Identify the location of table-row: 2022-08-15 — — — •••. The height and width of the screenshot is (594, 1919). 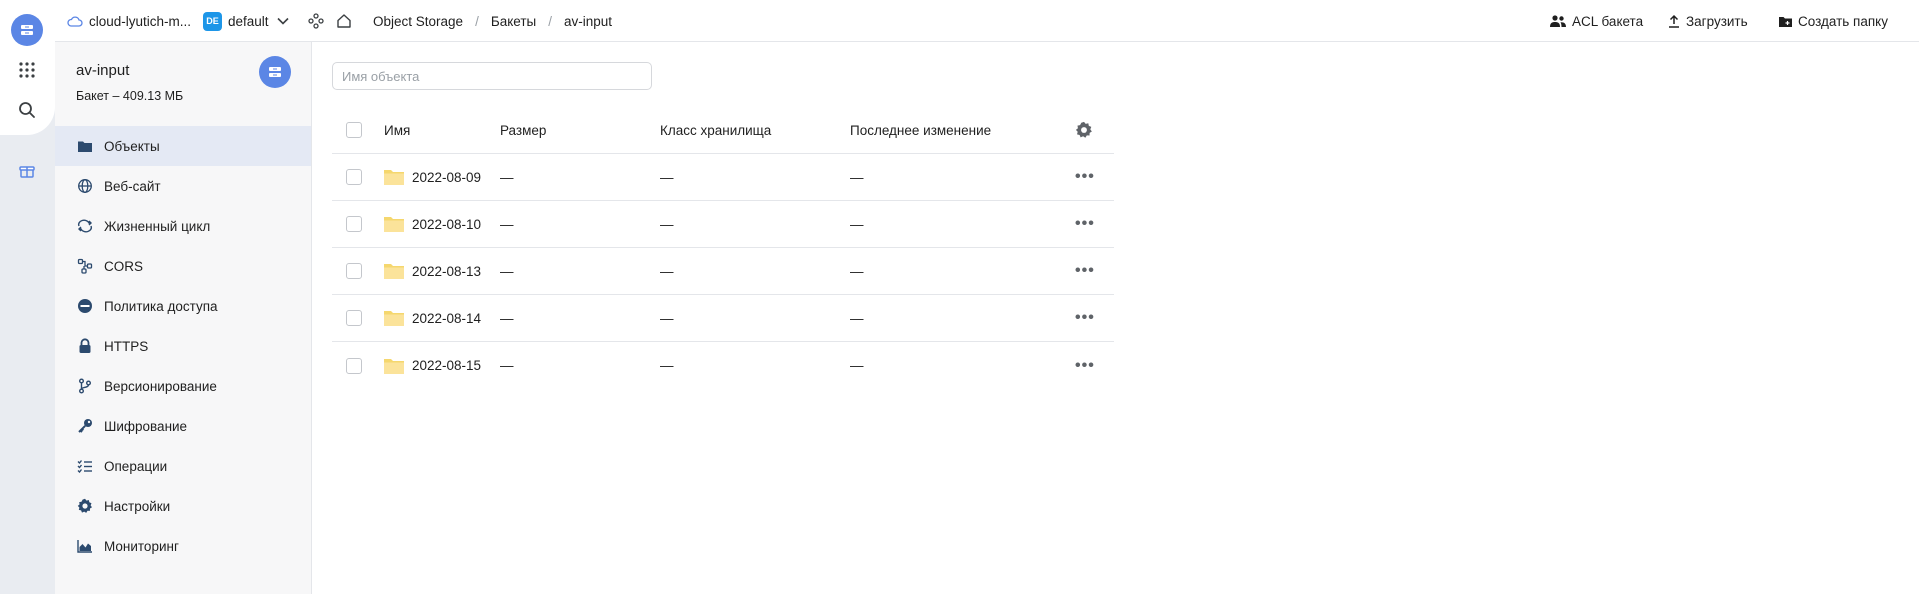
(723, 365).